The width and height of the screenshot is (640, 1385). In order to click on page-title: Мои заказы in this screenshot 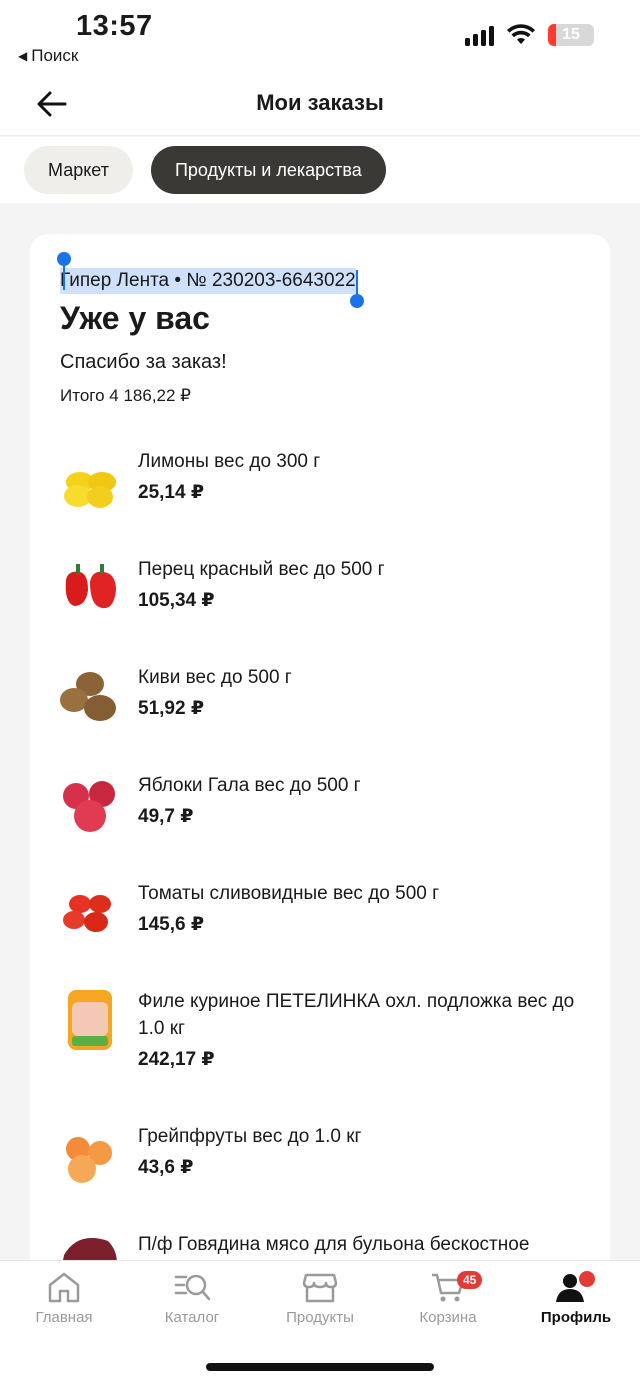, I will do `click(320, 102)`.